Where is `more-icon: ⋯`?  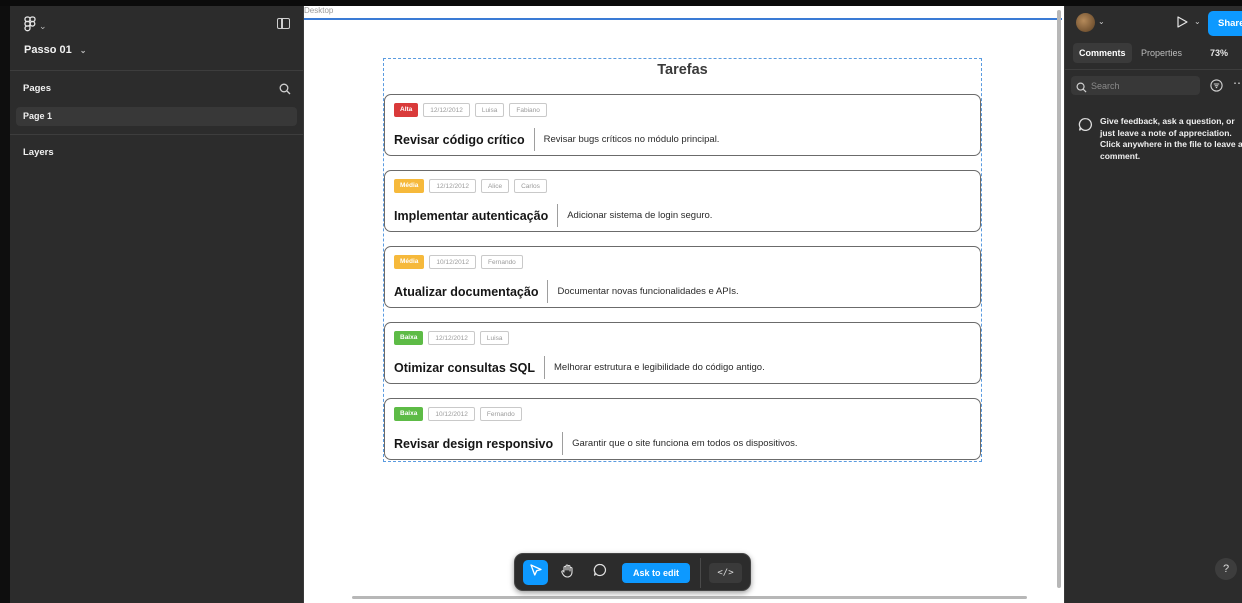
more-icon: ⋯ is located at coordinates (1237, 83).